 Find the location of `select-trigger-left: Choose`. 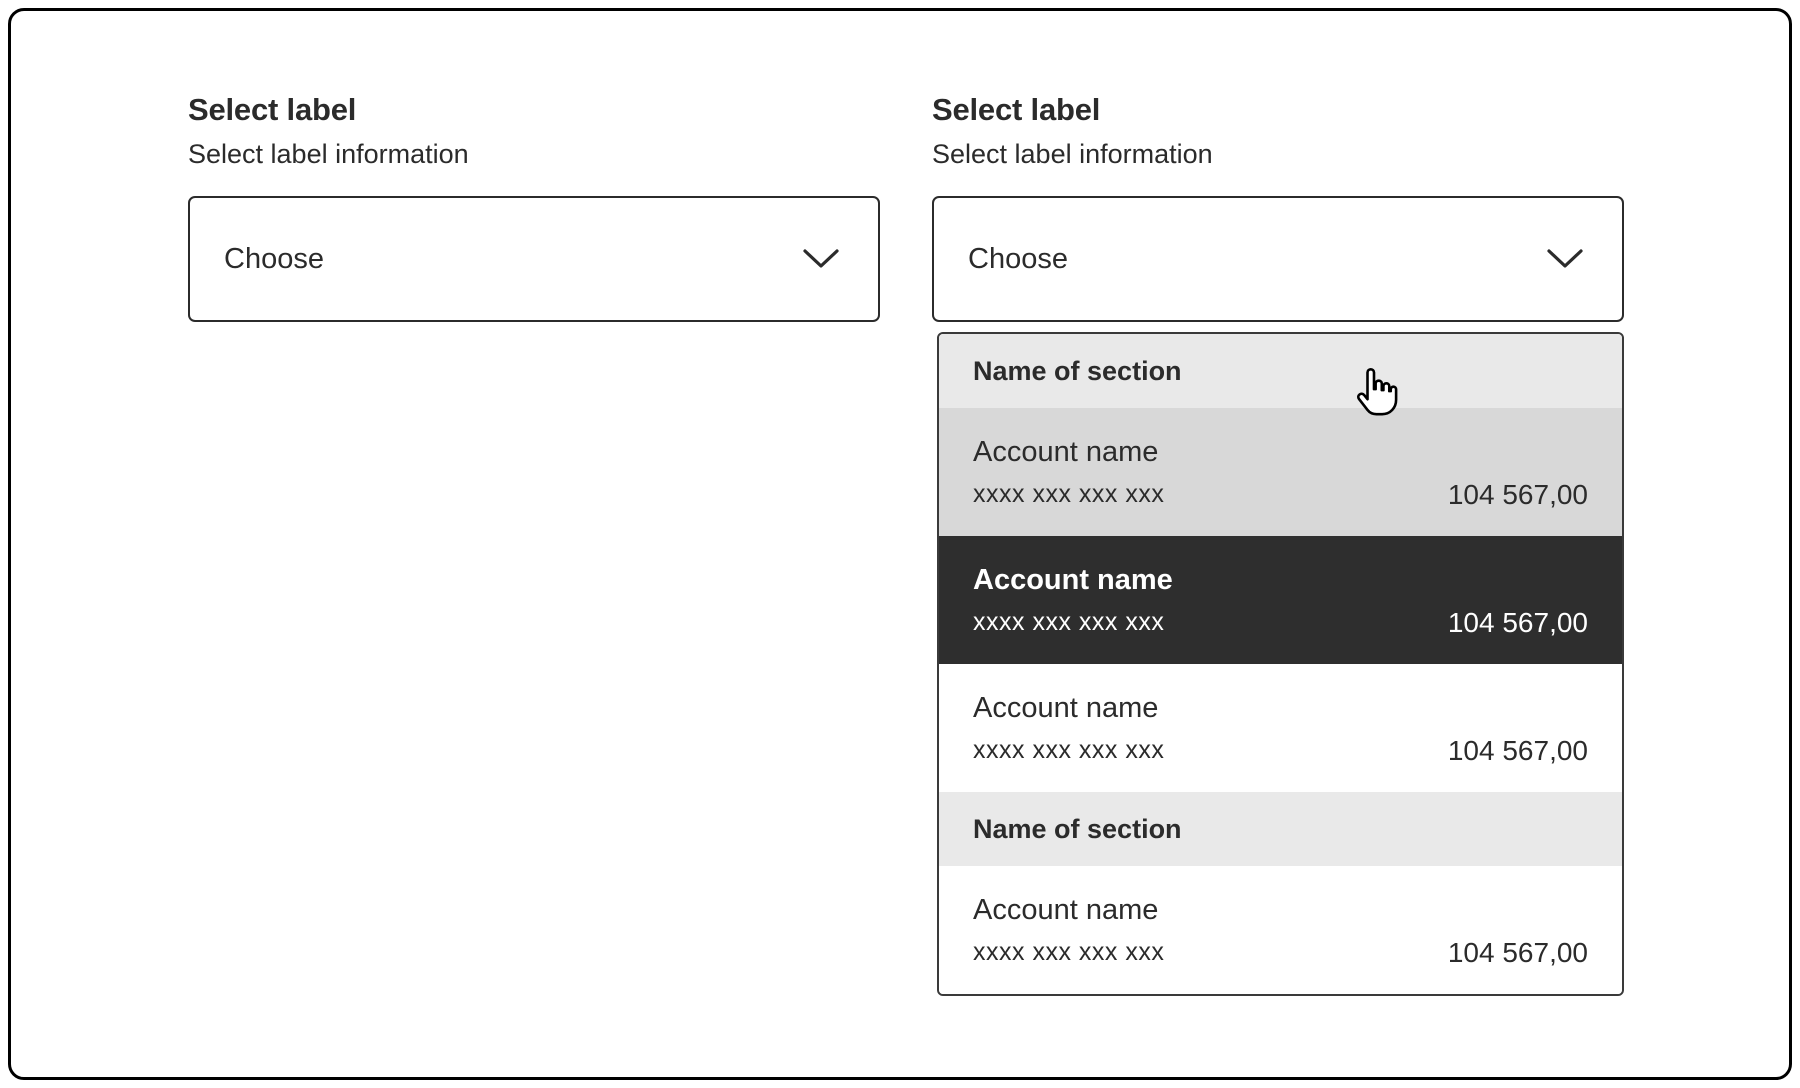

select-trigger-left: Choose is located at coordinates (534, 259).